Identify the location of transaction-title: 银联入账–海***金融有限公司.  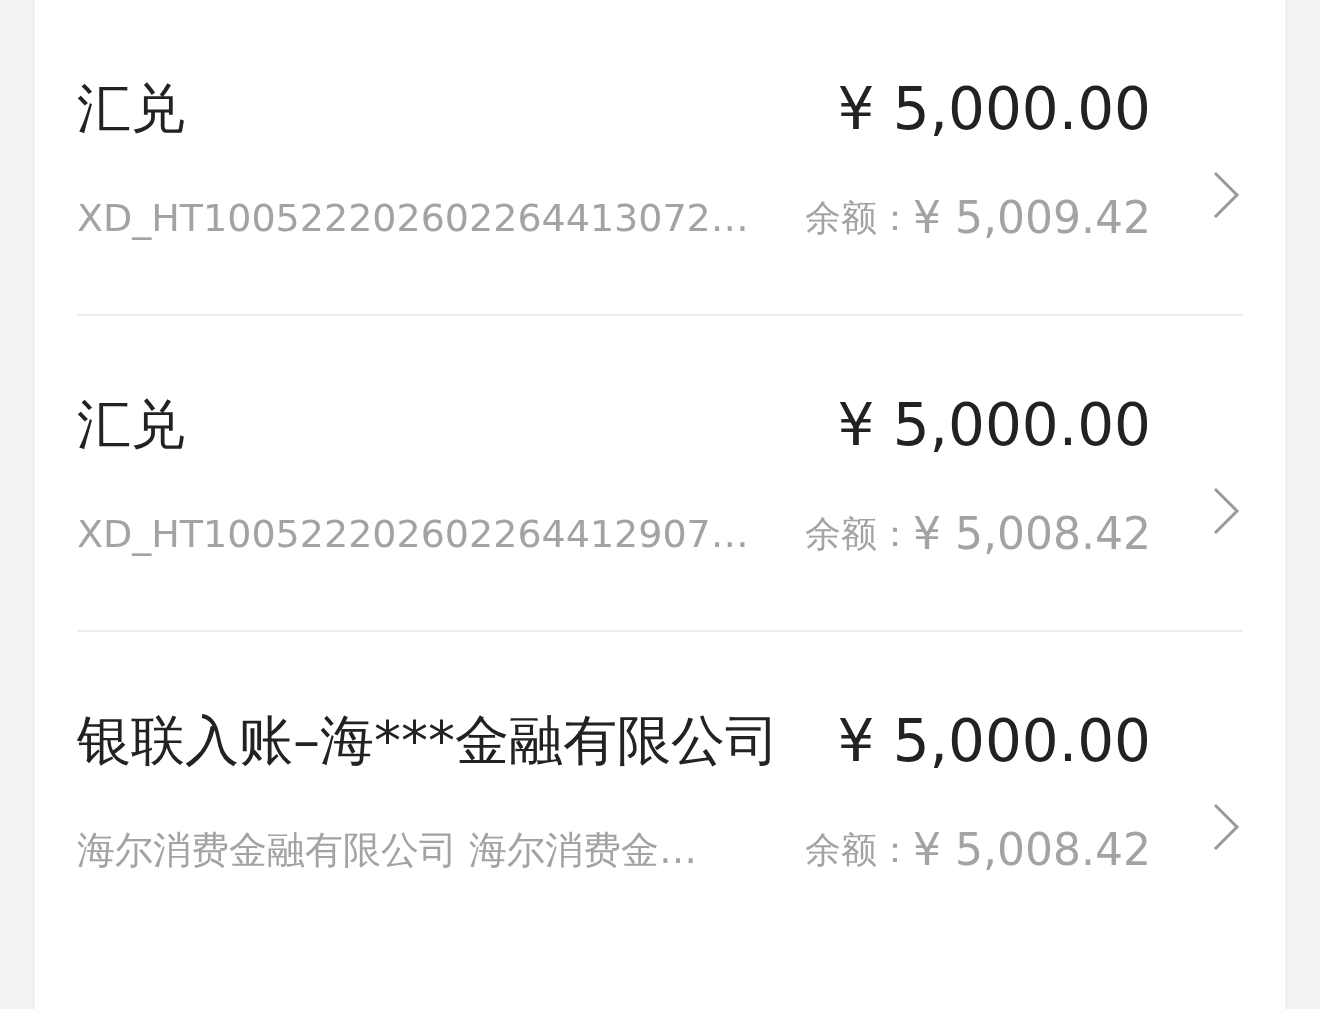
(428, 741).